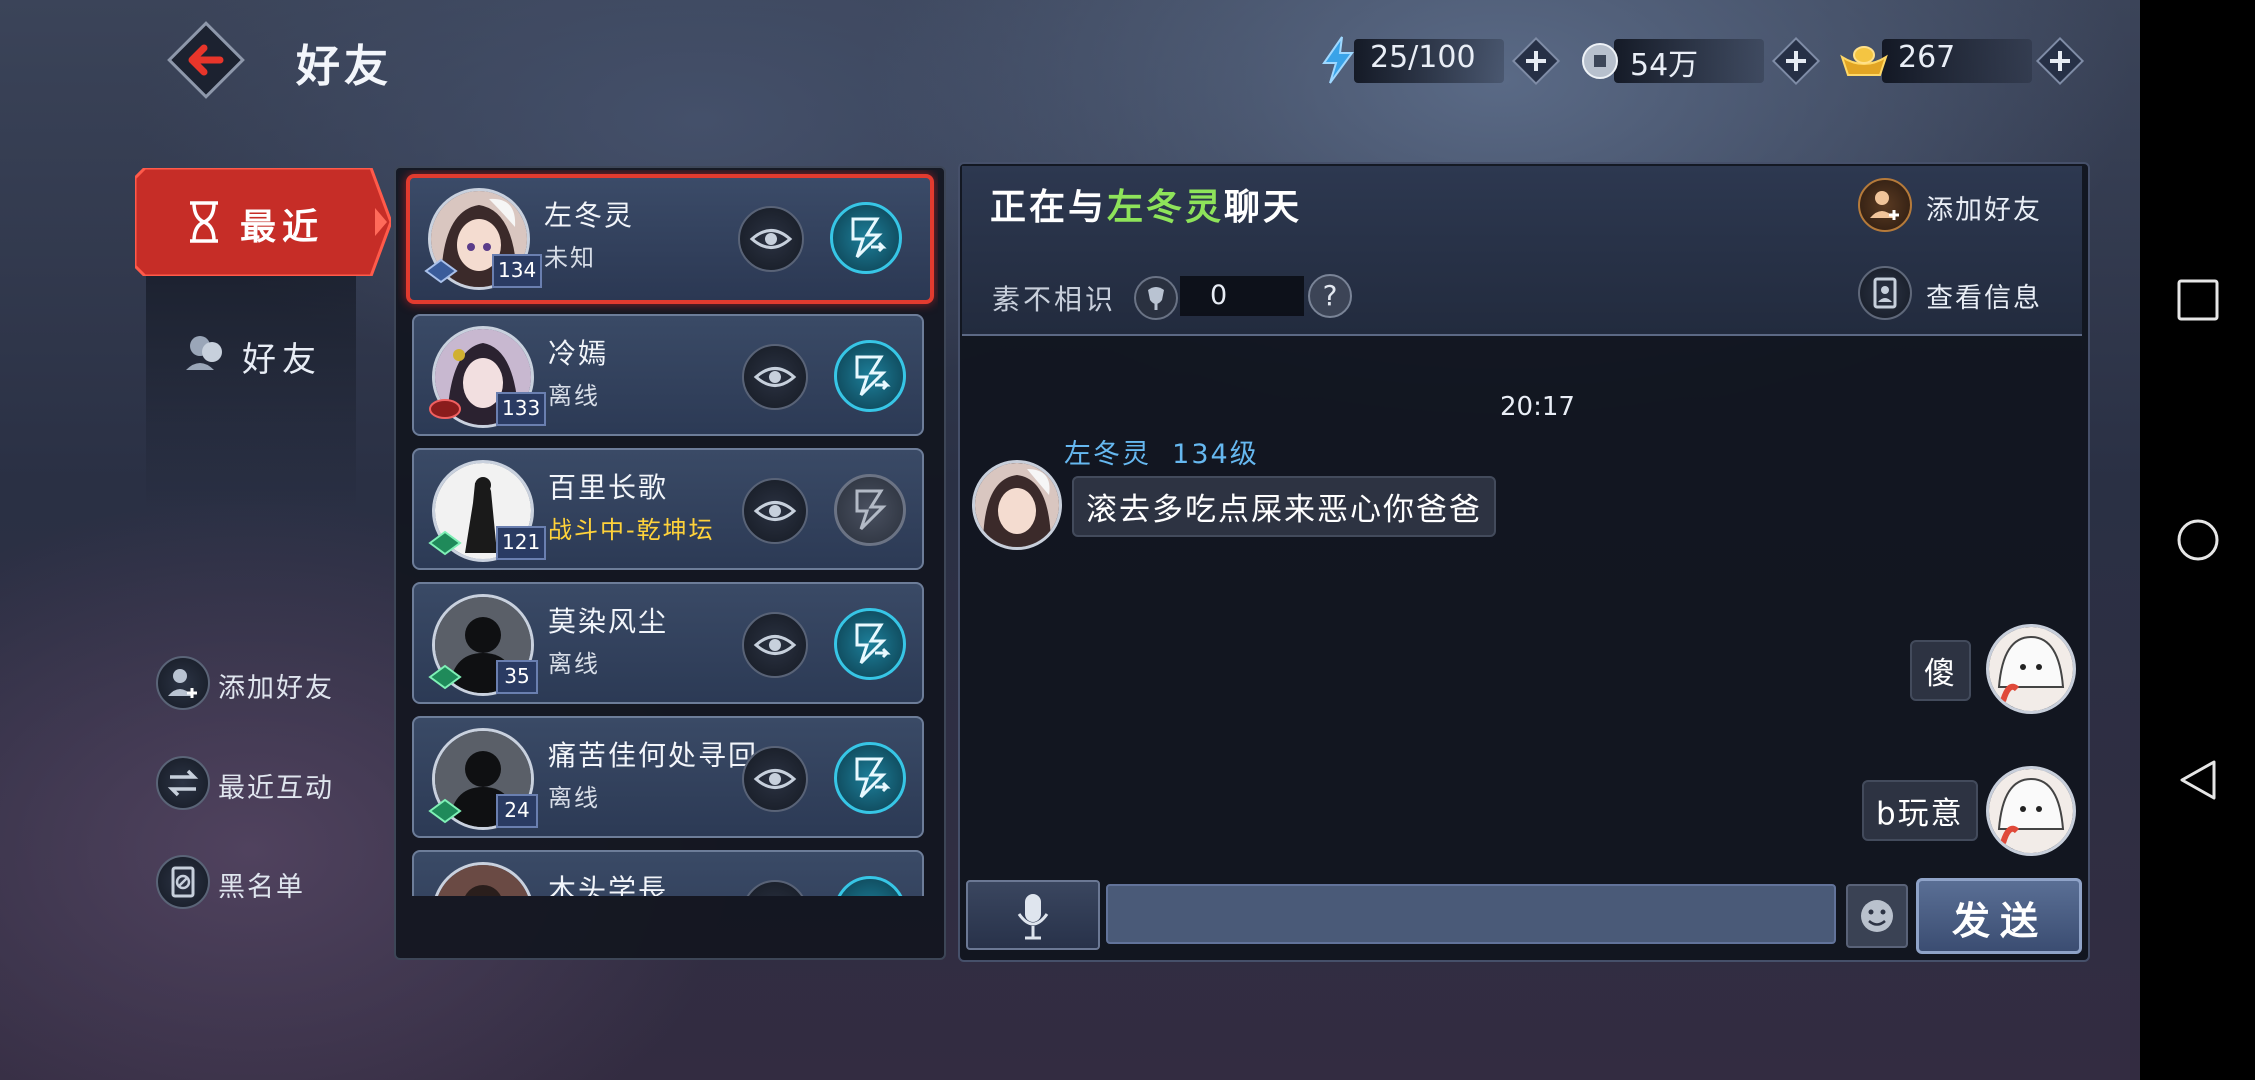  What do you see at coordinates (1963, 61) in the screenshot?
I see `ingots-counter: 267` at bounding box center [1963, 61].